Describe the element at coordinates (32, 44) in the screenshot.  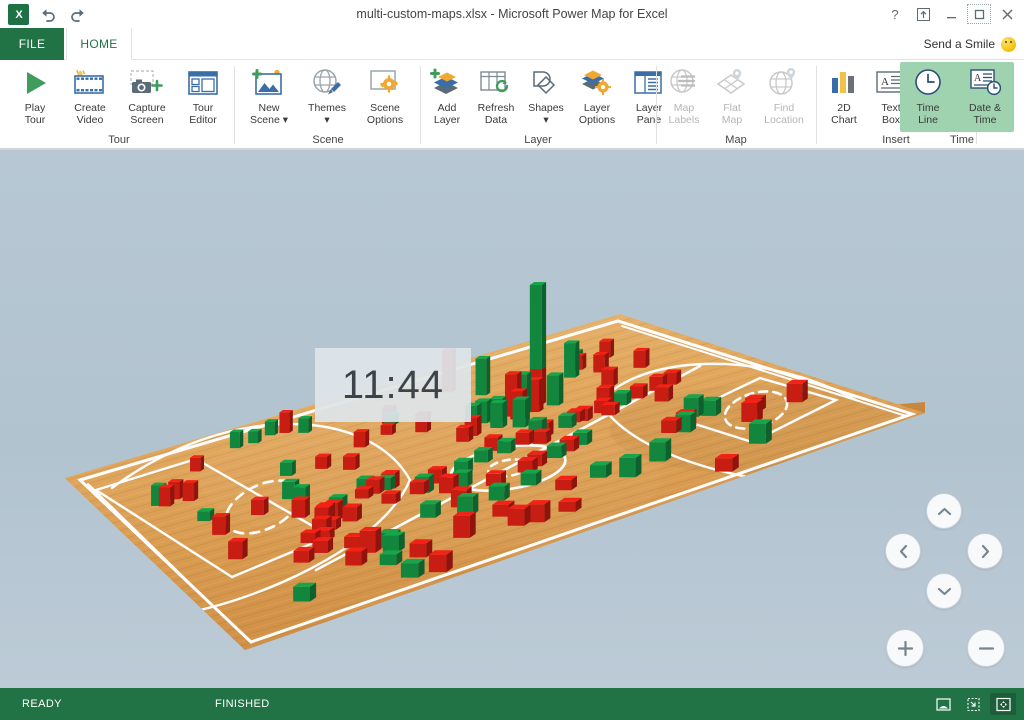
I see `tab-file: FILE` at that location.